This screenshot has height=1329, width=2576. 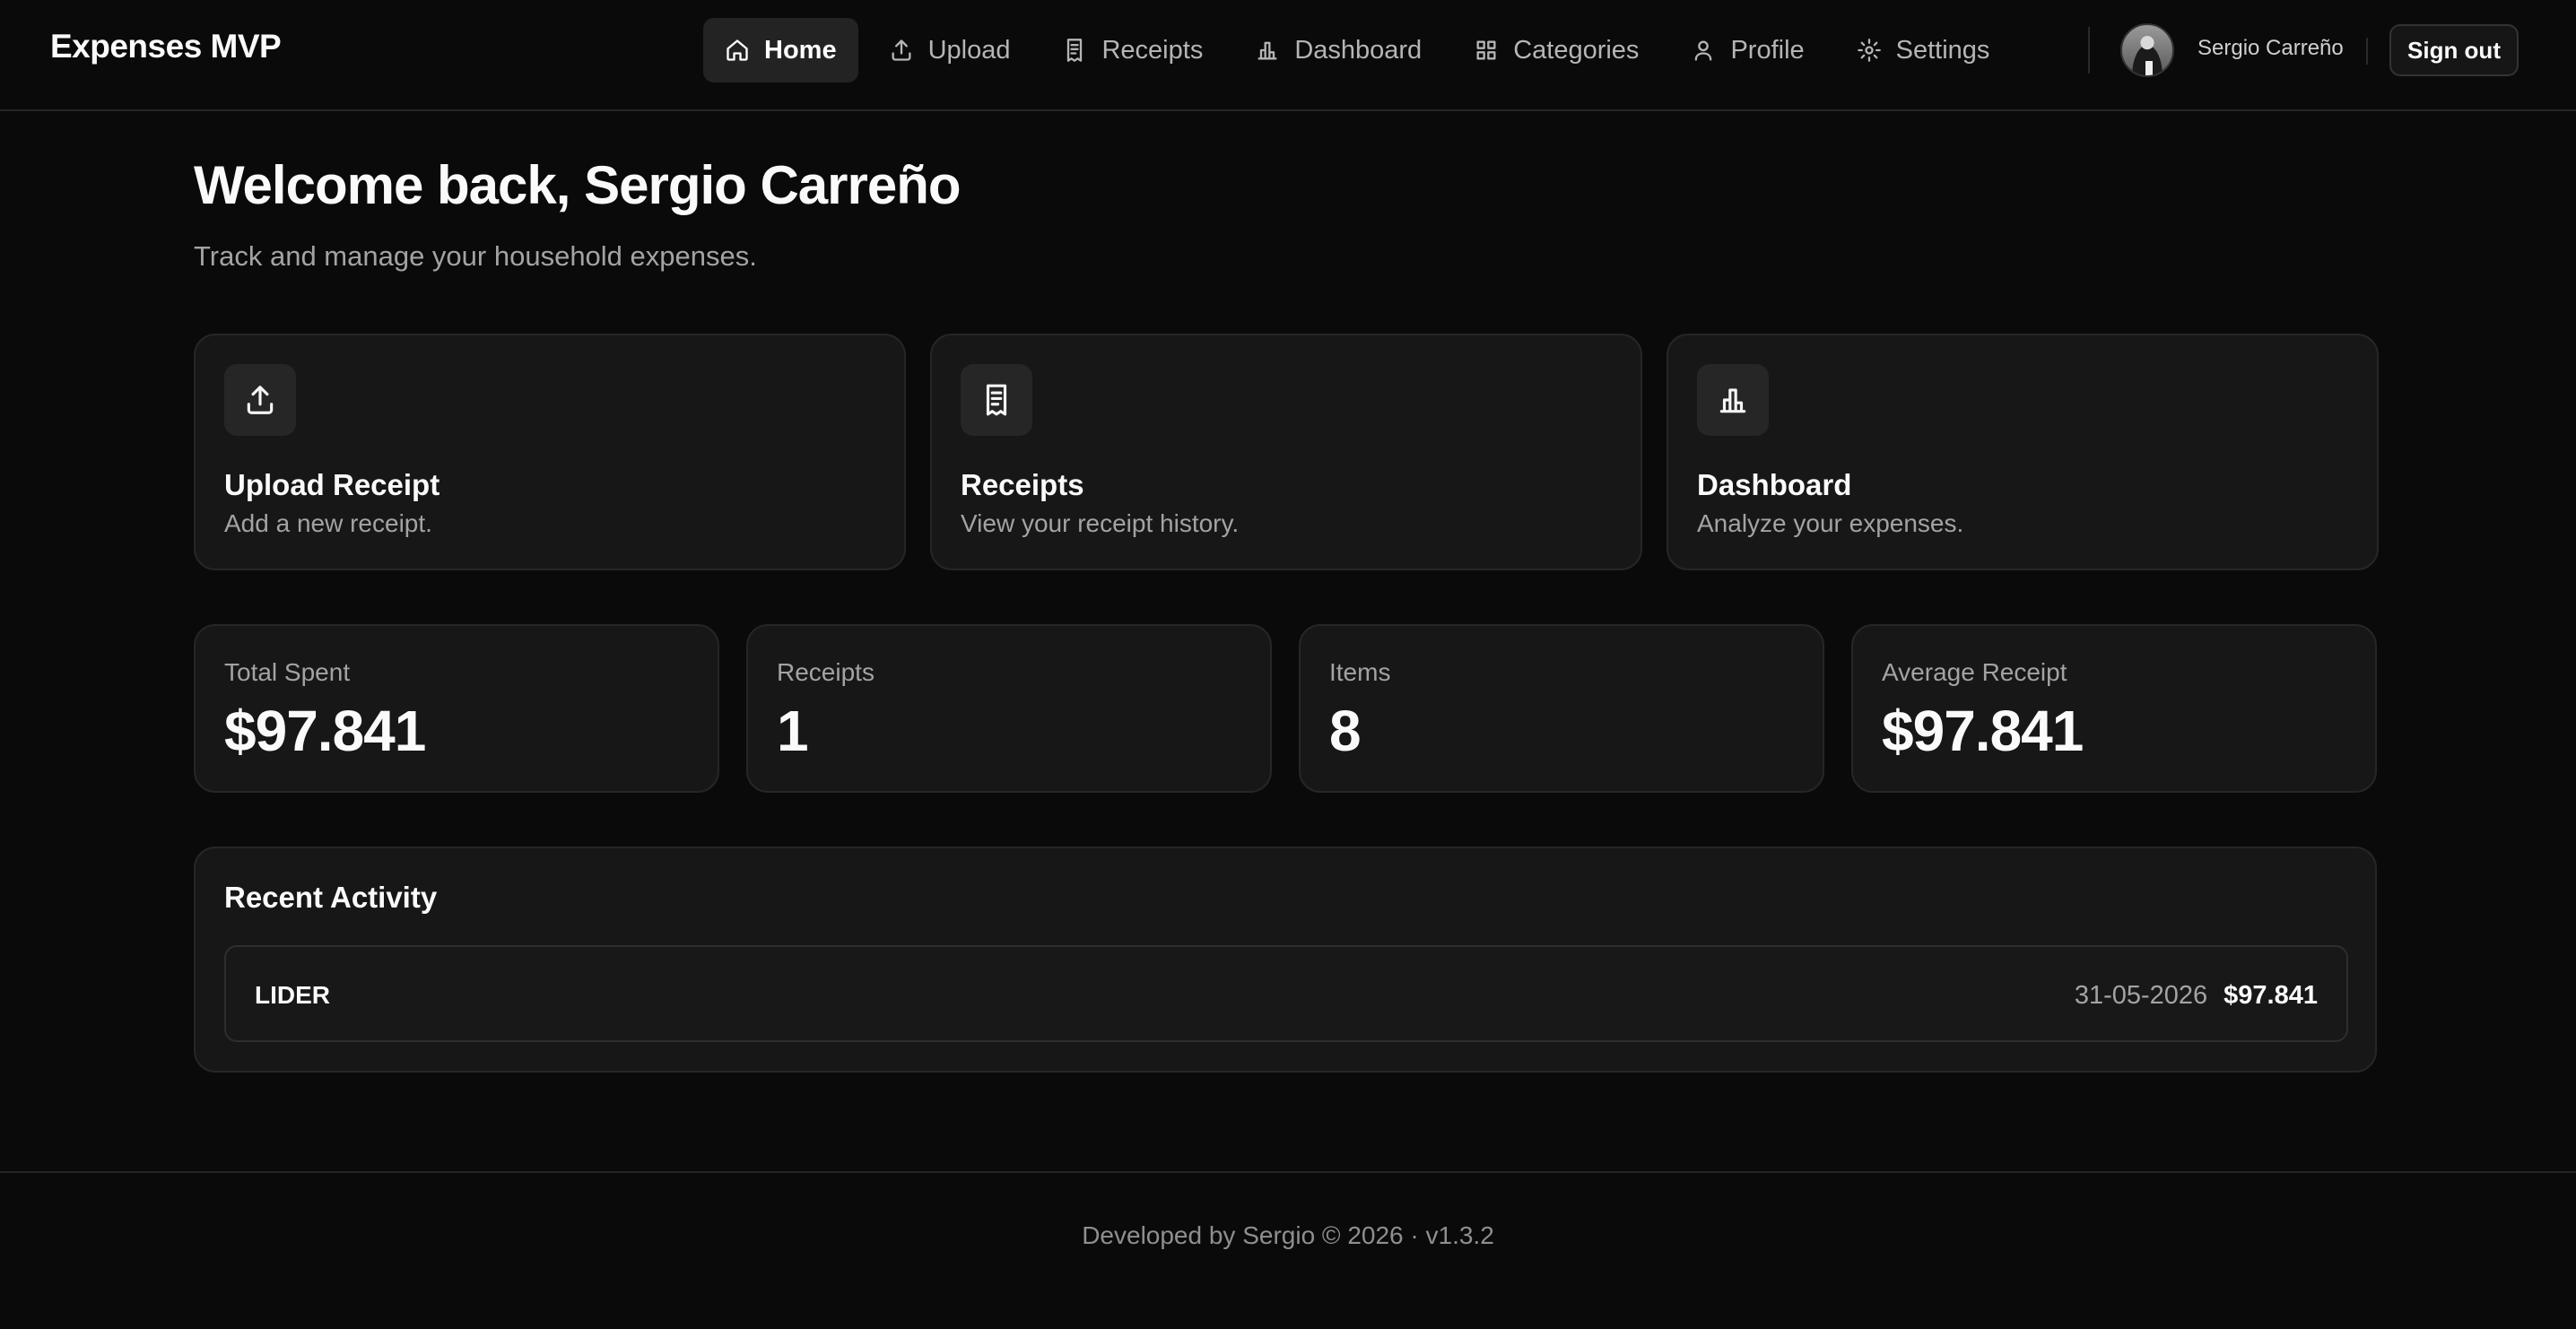 I want to click on nav-item-receipts: Receipts, so click(x=1132, y=51).